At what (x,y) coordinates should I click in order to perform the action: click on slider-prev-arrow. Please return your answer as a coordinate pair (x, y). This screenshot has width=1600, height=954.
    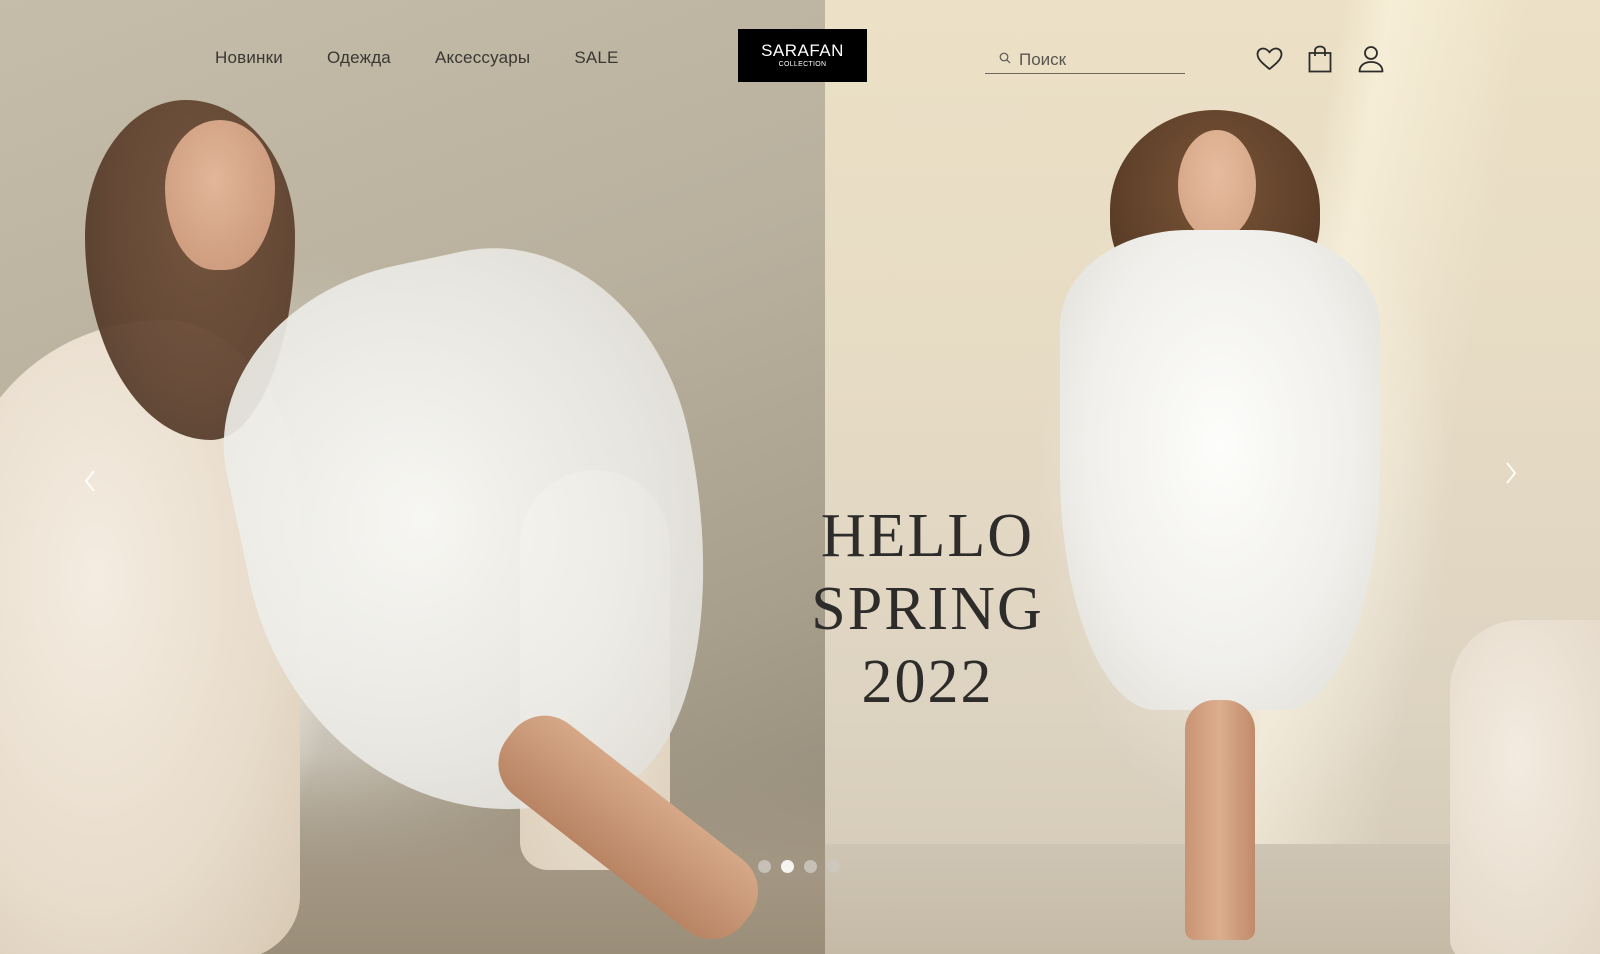
    Looking at the image, I should click on (90, 481).